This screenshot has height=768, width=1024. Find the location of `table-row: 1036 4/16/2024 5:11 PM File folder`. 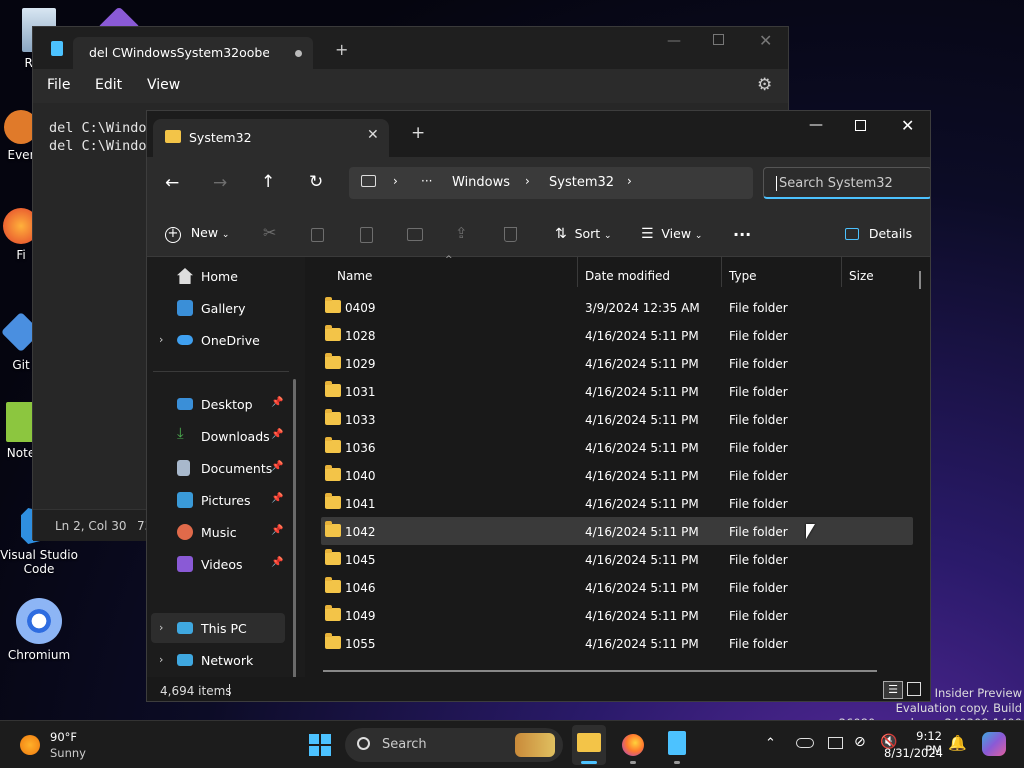

table-row: 1036 4/16/2024 5:11 PM File folder is located at coordinates (617, 447).